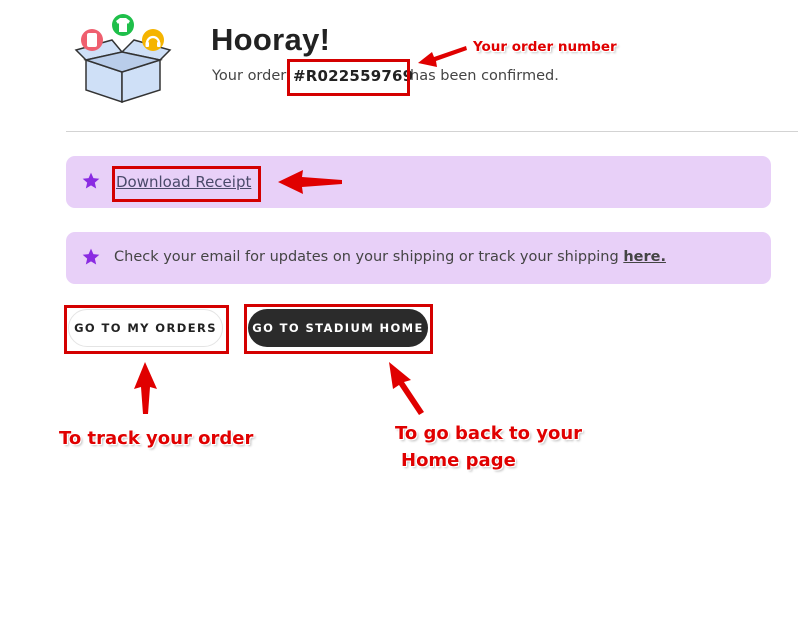  Describe the element at coordinates (338, 329) in the screenshot. I see `stadium-home-highlight` at that location.